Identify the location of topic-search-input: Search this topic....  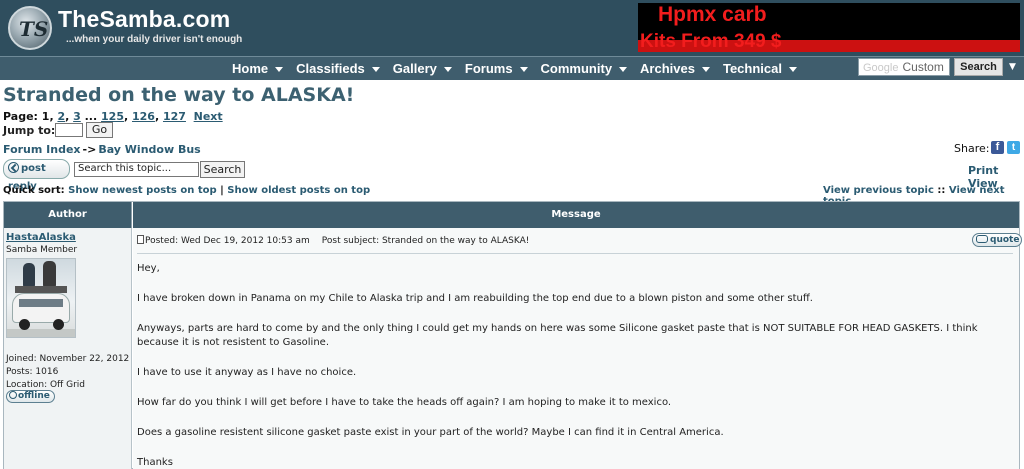
(136, 169).